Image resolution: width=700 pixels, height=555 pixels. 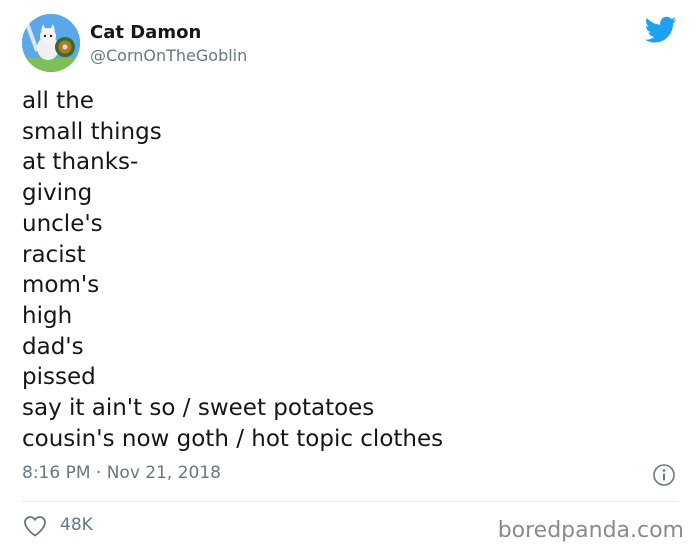 I want to click on divider, so click(x=350, y=501).